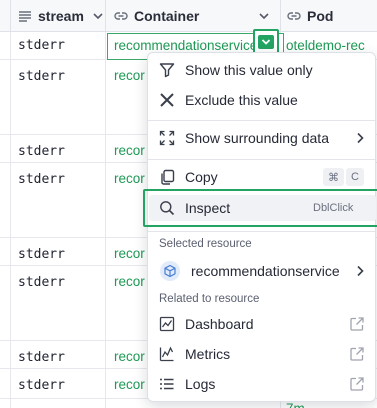 This screenshot has height=408, width=377. I want to click on x-icon, so click(167, 100).